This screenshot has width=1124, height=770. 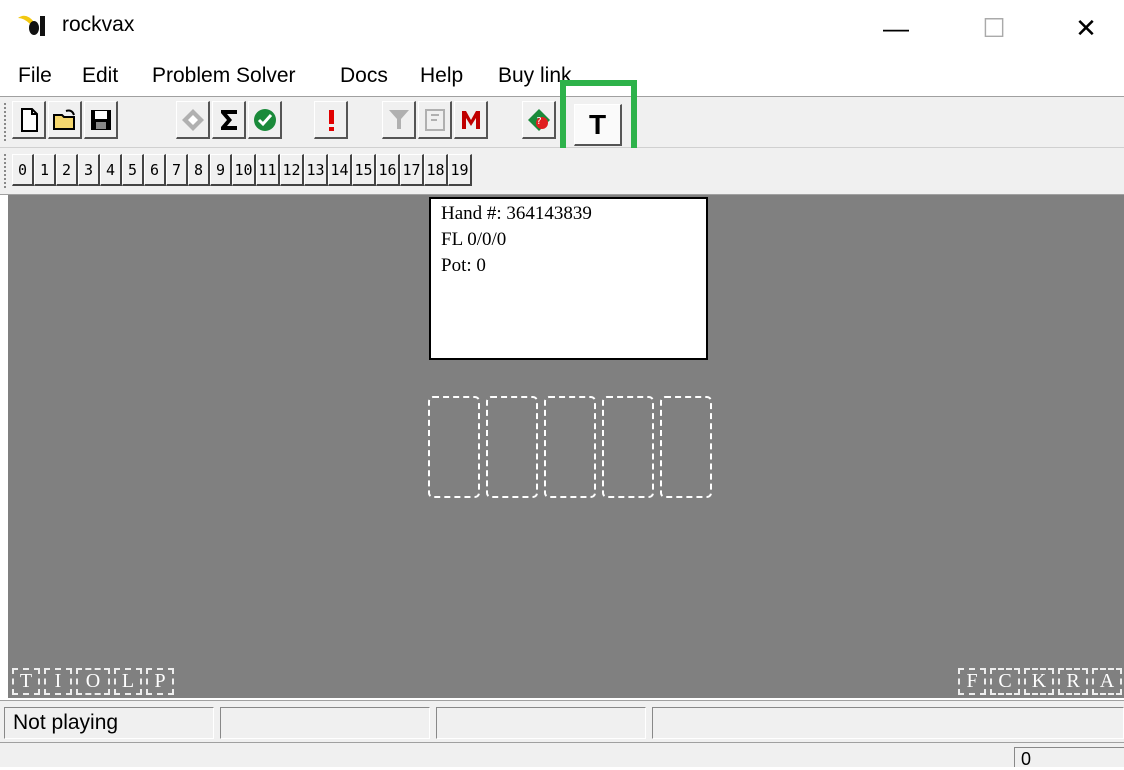 I want to click on filter-icon, so click(x=398, y=119).